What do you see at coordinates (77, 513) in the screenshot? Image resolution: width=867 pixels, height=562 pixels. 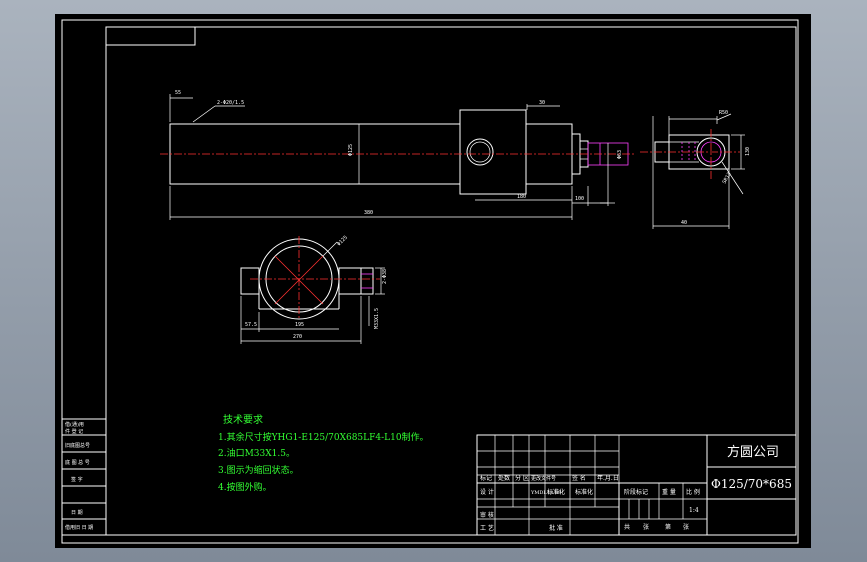 I see `strip-label: 日 期` at bounding box center [77, 513].